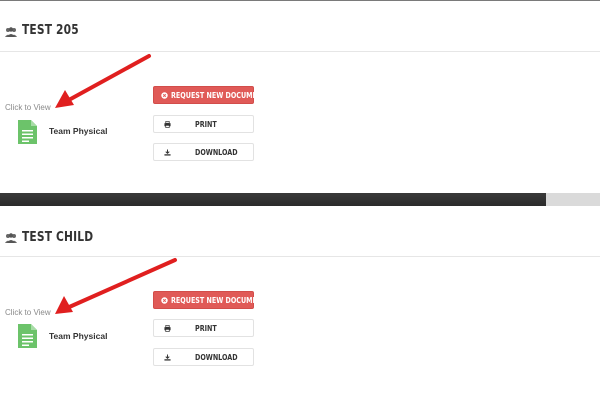  I want to click on x-circle-icon, so click(164, 95).